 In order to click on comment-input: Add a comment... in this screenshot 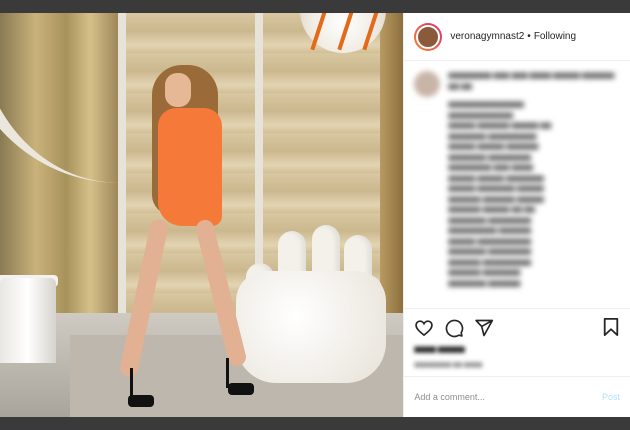, I will do `click(449, 397)`.